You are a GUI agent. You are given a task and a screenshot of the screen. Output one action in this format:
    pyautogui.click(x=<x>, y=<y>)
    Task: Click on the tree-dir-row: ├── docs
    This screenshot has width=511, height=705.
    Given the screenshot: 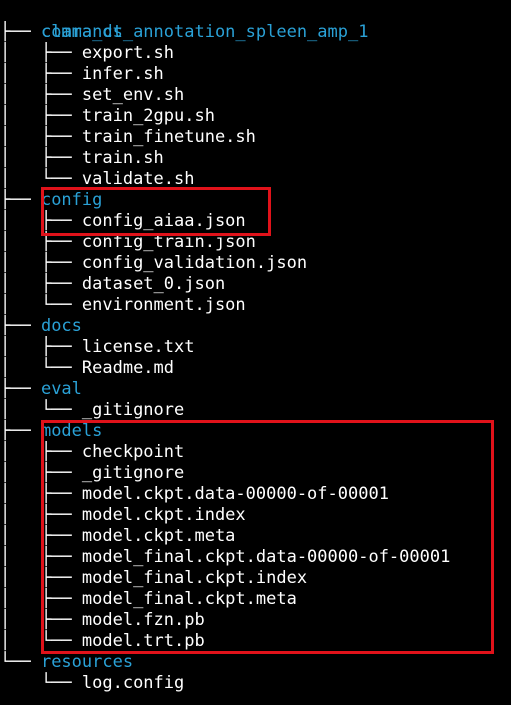 What is the action you would take?
    pyautogui.click(x=41, y=326)
    